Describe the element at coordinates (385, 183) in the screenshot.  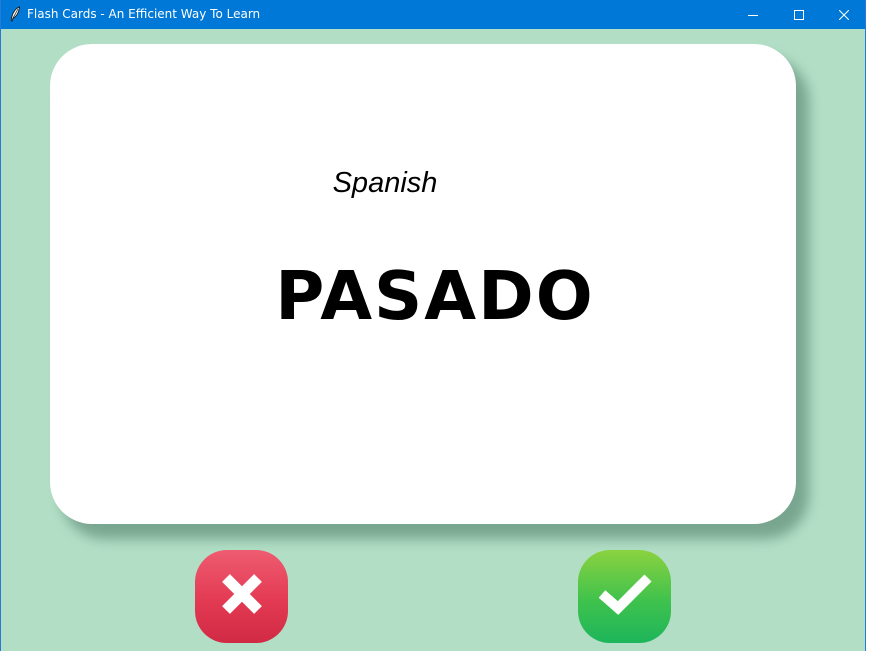
I see `card-language-label: Spanish` at that location.